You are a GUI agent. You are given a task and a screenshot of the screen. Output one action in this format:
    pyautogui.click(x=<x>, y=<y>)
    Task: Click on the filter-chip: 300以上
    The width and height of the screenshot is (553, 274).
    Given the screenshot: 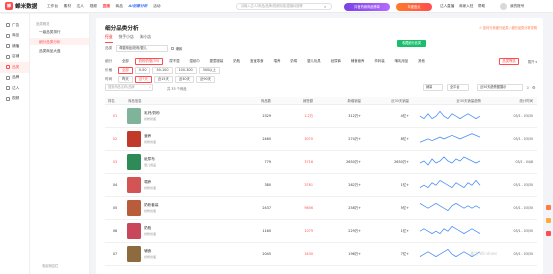 What is the action you would take?
    pyautogui.click(x=209, y=70)
    